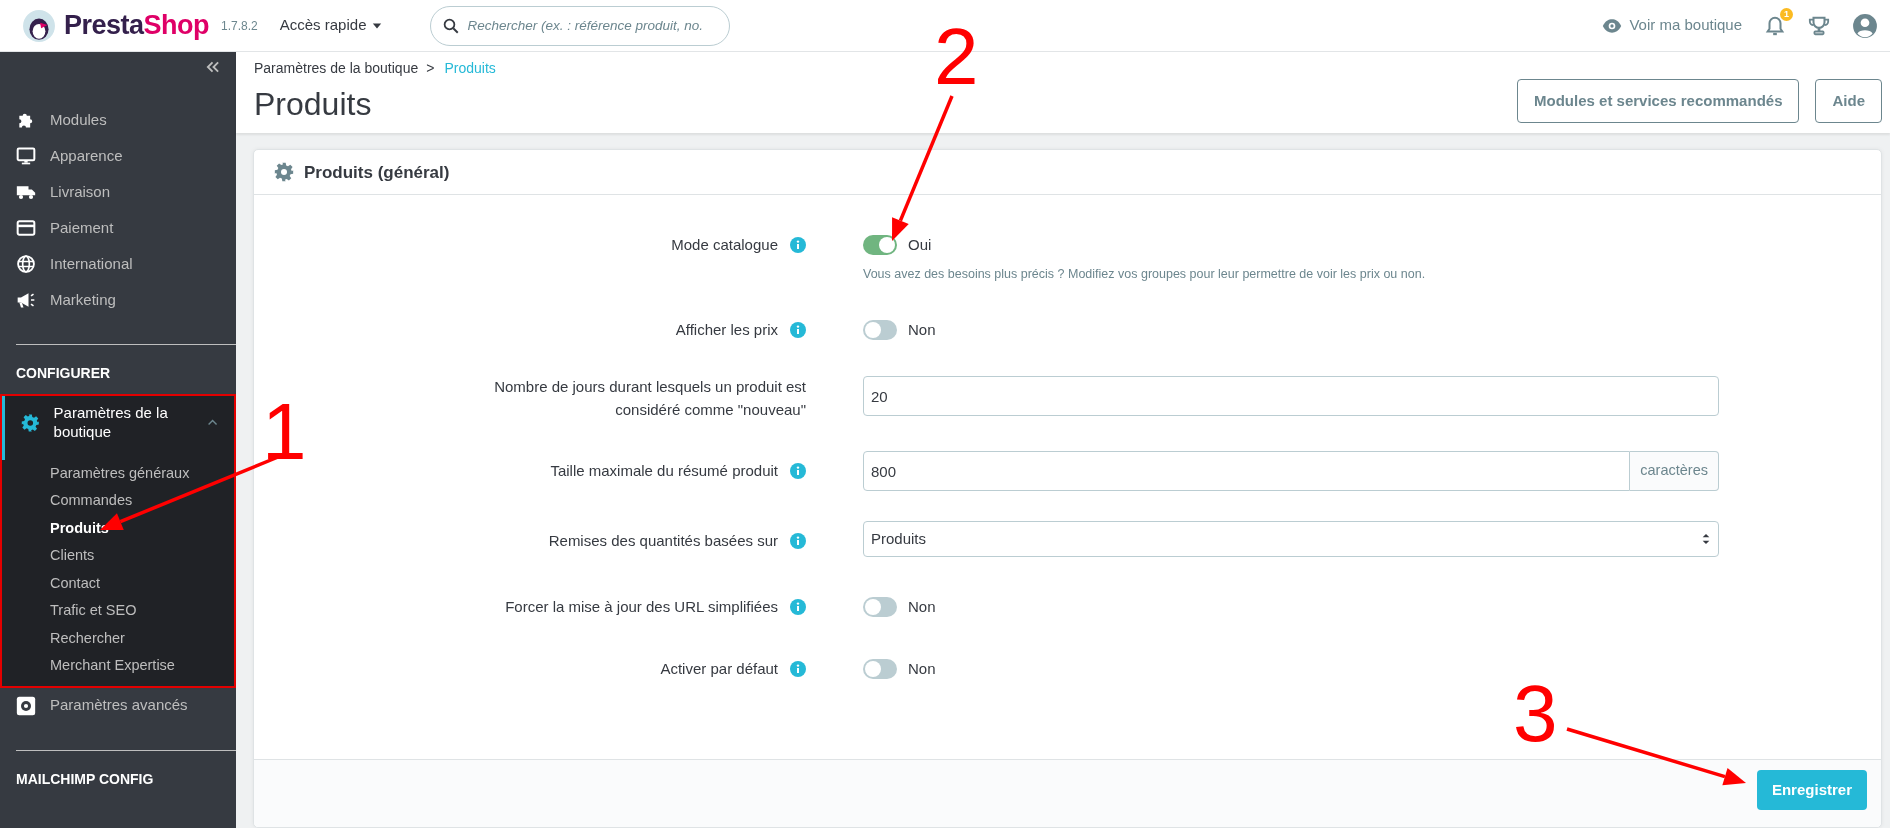 This screenshot has width=1890, height=828. Describe the element at coordinates (956, 57) in the screenshot. I see `step-number: 2` at that location.